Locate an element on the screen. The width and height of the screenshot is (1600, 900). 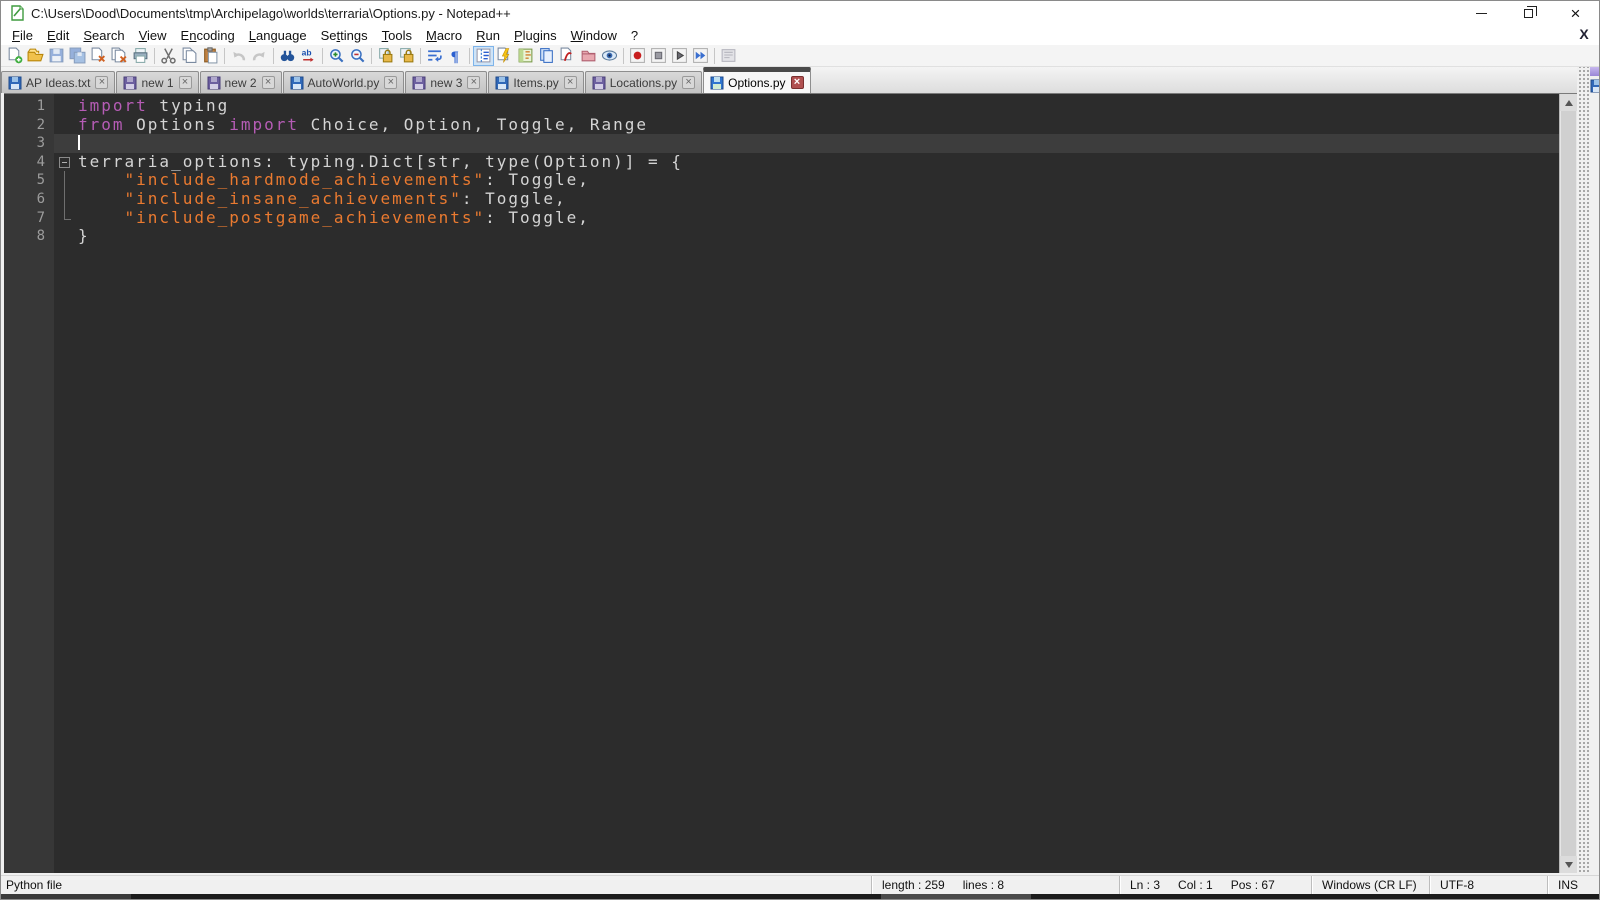
menu-file: File is located at coordinates (22, 35).